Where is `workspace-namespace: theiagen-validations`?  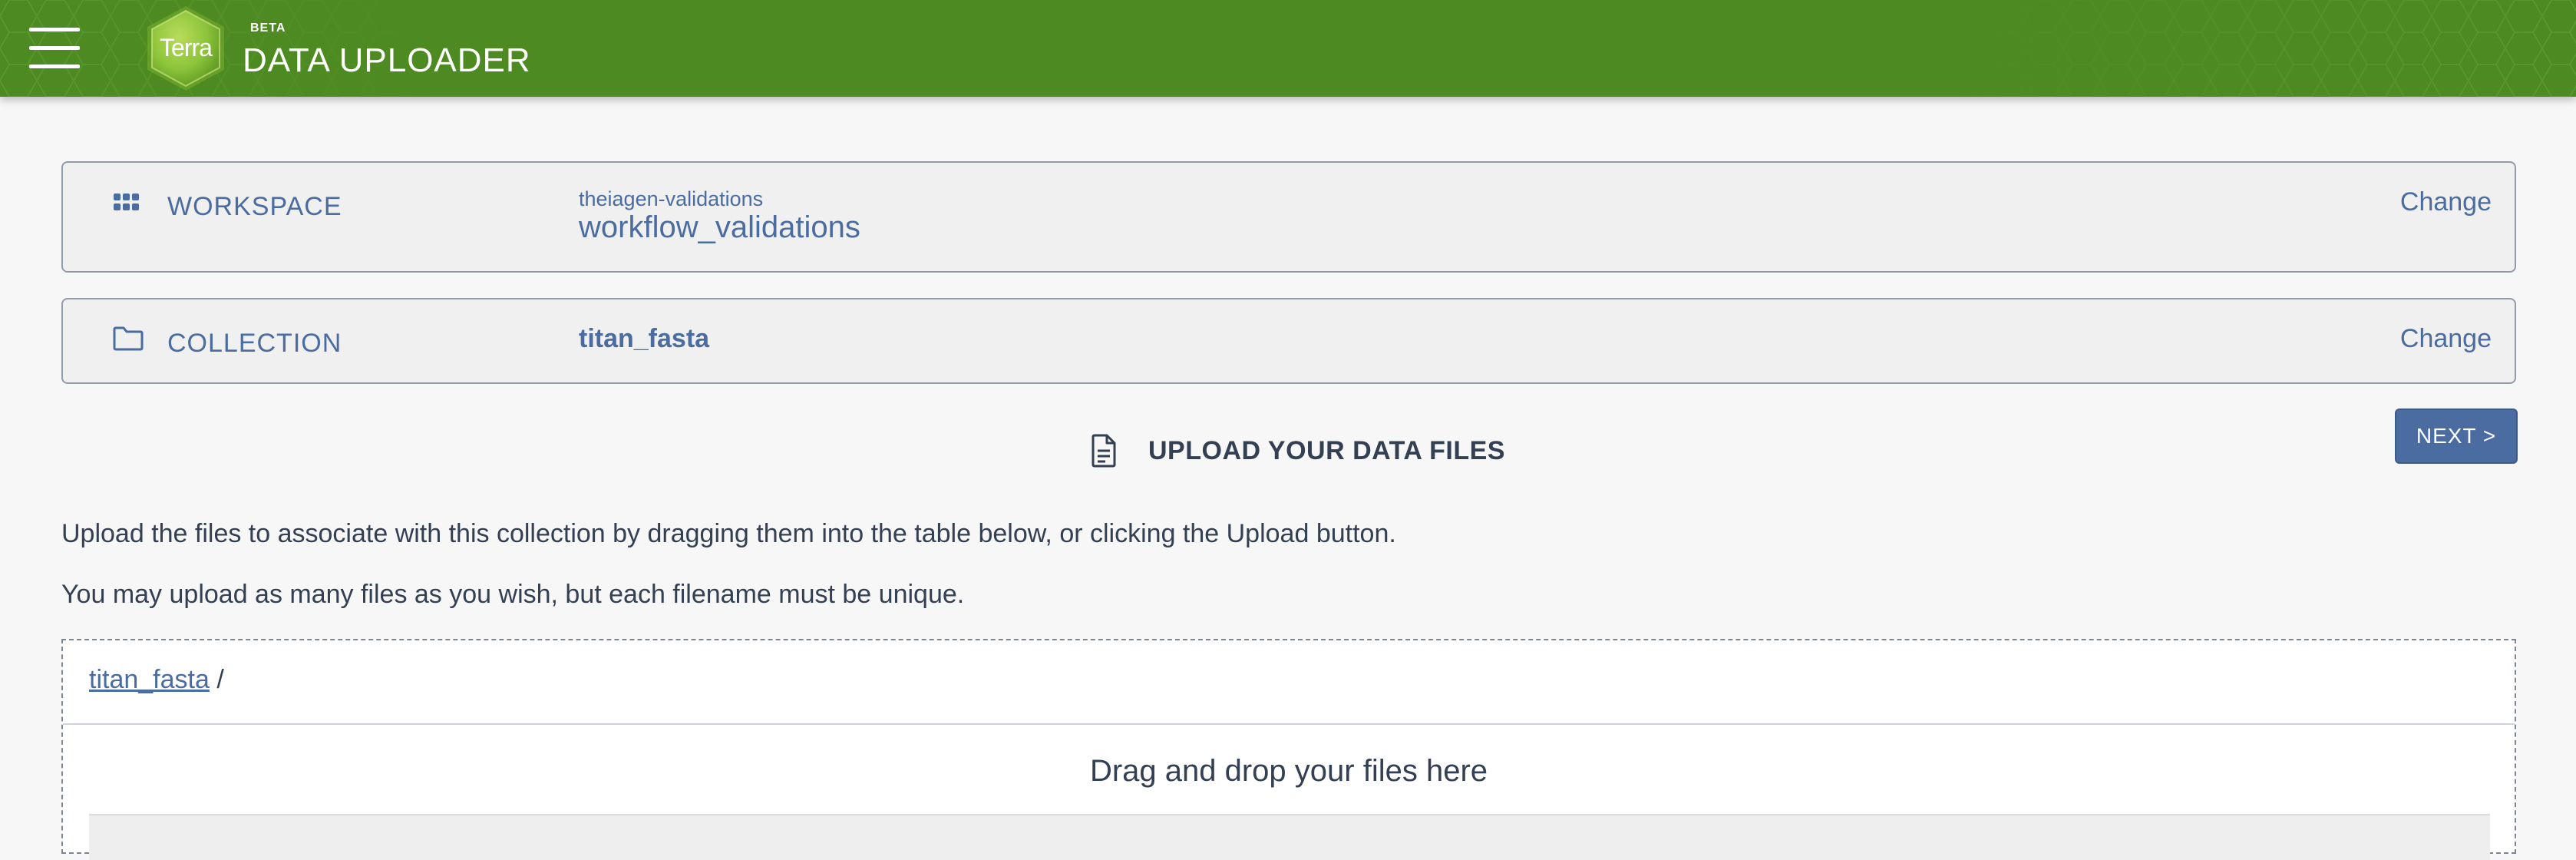 workspace-namespace: theiagen-validations is located at coordinates (671, 198).